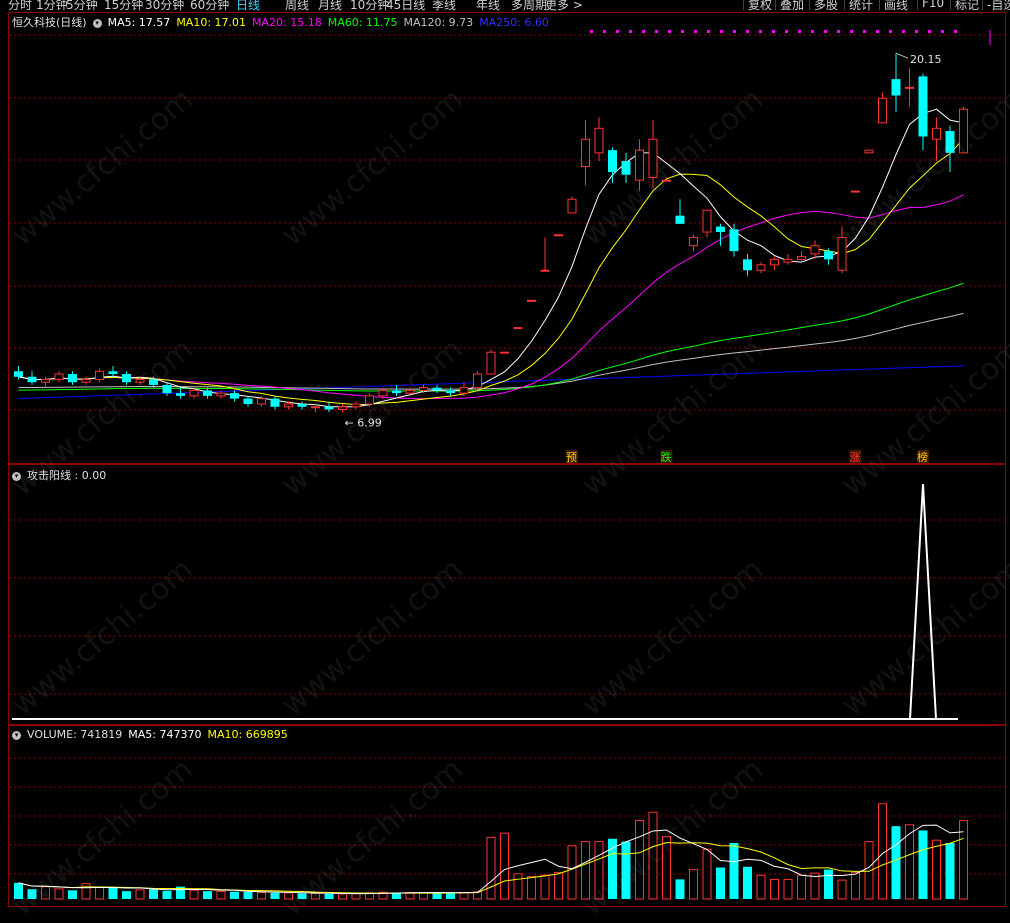 The image size is (1010, 923). What do you see at coordinates (211, 22) in the screenshot?
I see `ma10-value: MA10: 17.01` at bounding box center [211, 22].